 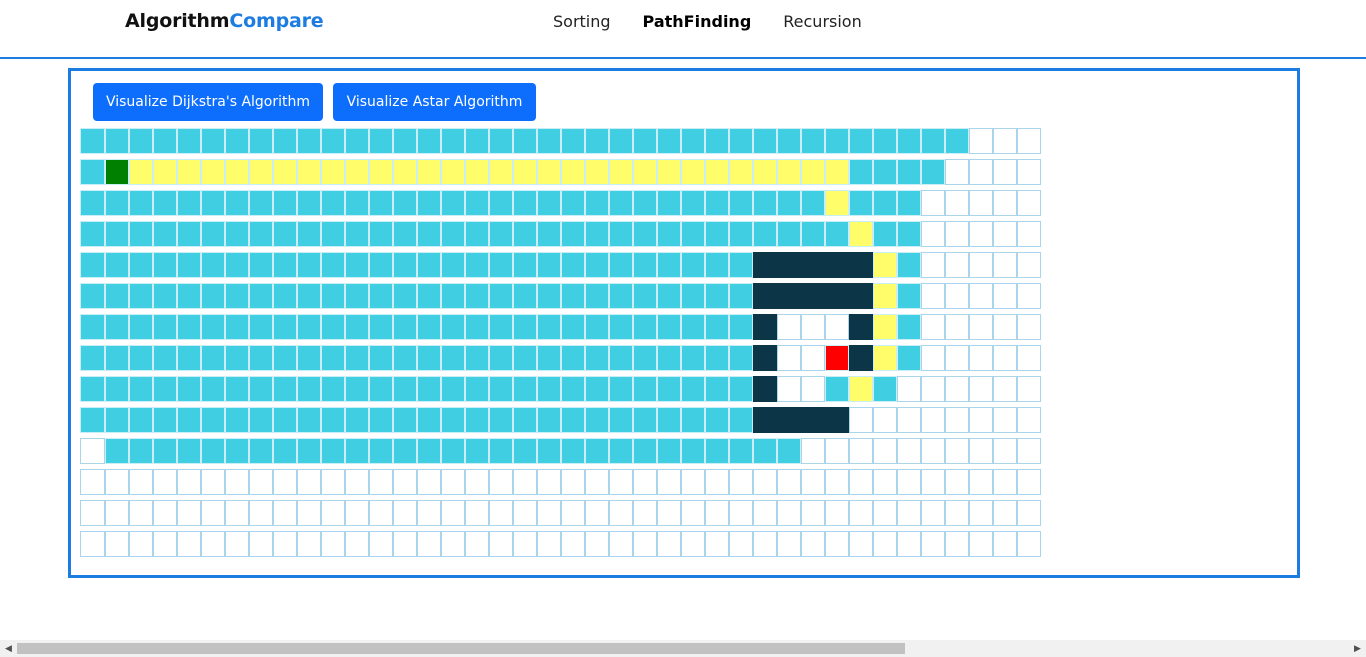 What do you see at coordinates (117, 172) in the screenshot?
I see `grid-cell-start` at bounding box center [117, 172].